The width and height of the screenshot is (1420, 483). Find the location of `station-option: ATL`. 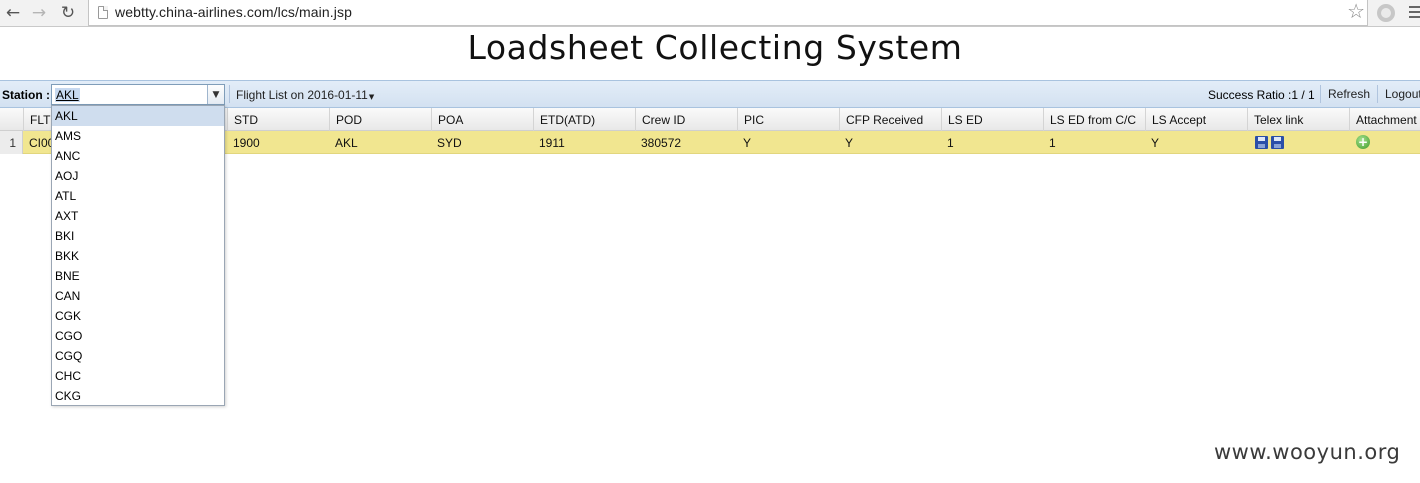

station-option: ATL is located at coordinates (138, 196).